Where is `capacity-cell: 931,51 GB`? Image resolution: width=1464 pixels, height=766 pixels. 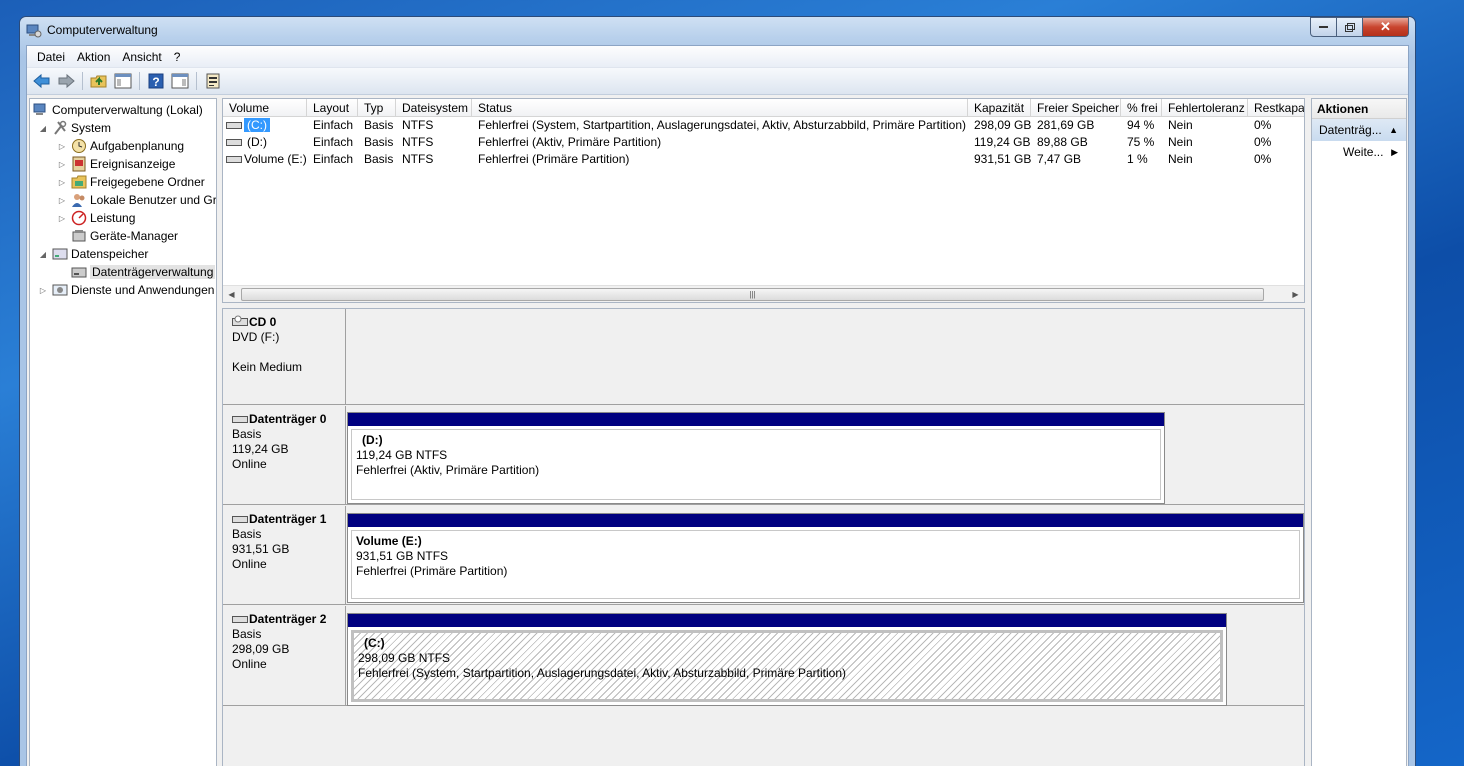 capacity-cell: 931,51 GB is located at coordinates (1002, 159).